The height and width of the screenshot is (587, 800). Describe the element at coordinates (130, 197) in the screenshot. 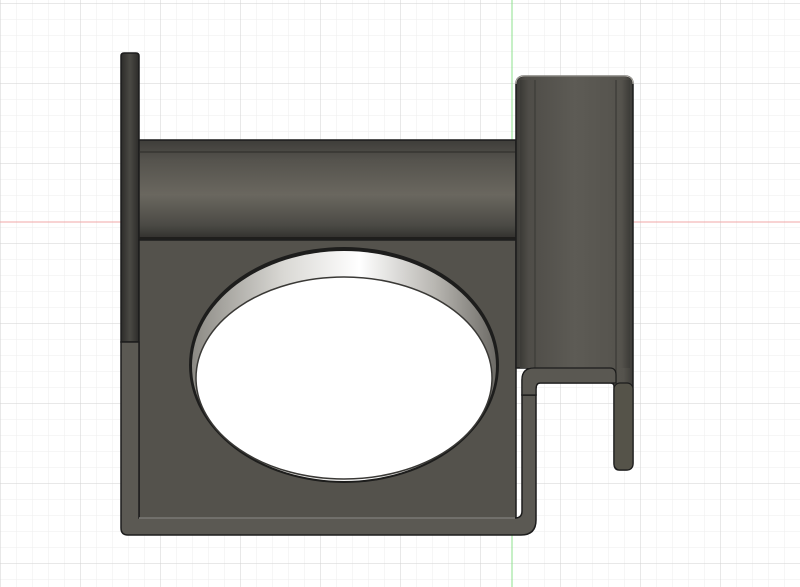

I see `left-post` at that location.